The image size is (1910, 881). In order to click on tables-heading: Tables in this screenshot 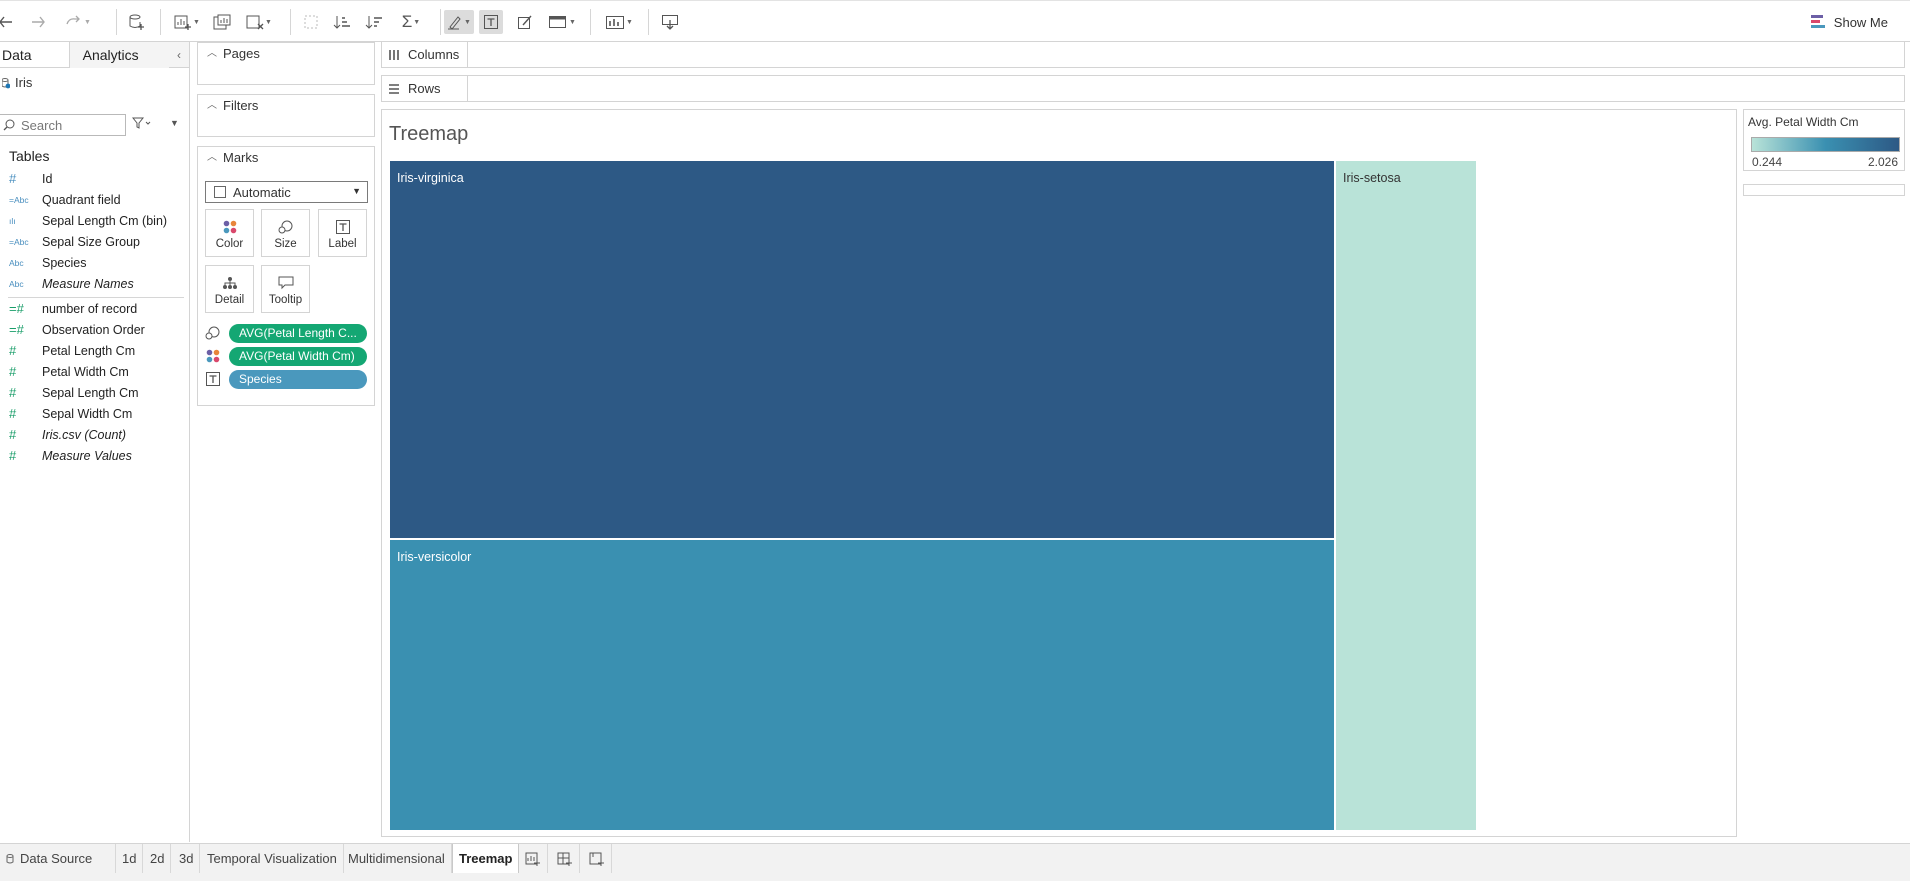, I will do `click(29, 156)`.